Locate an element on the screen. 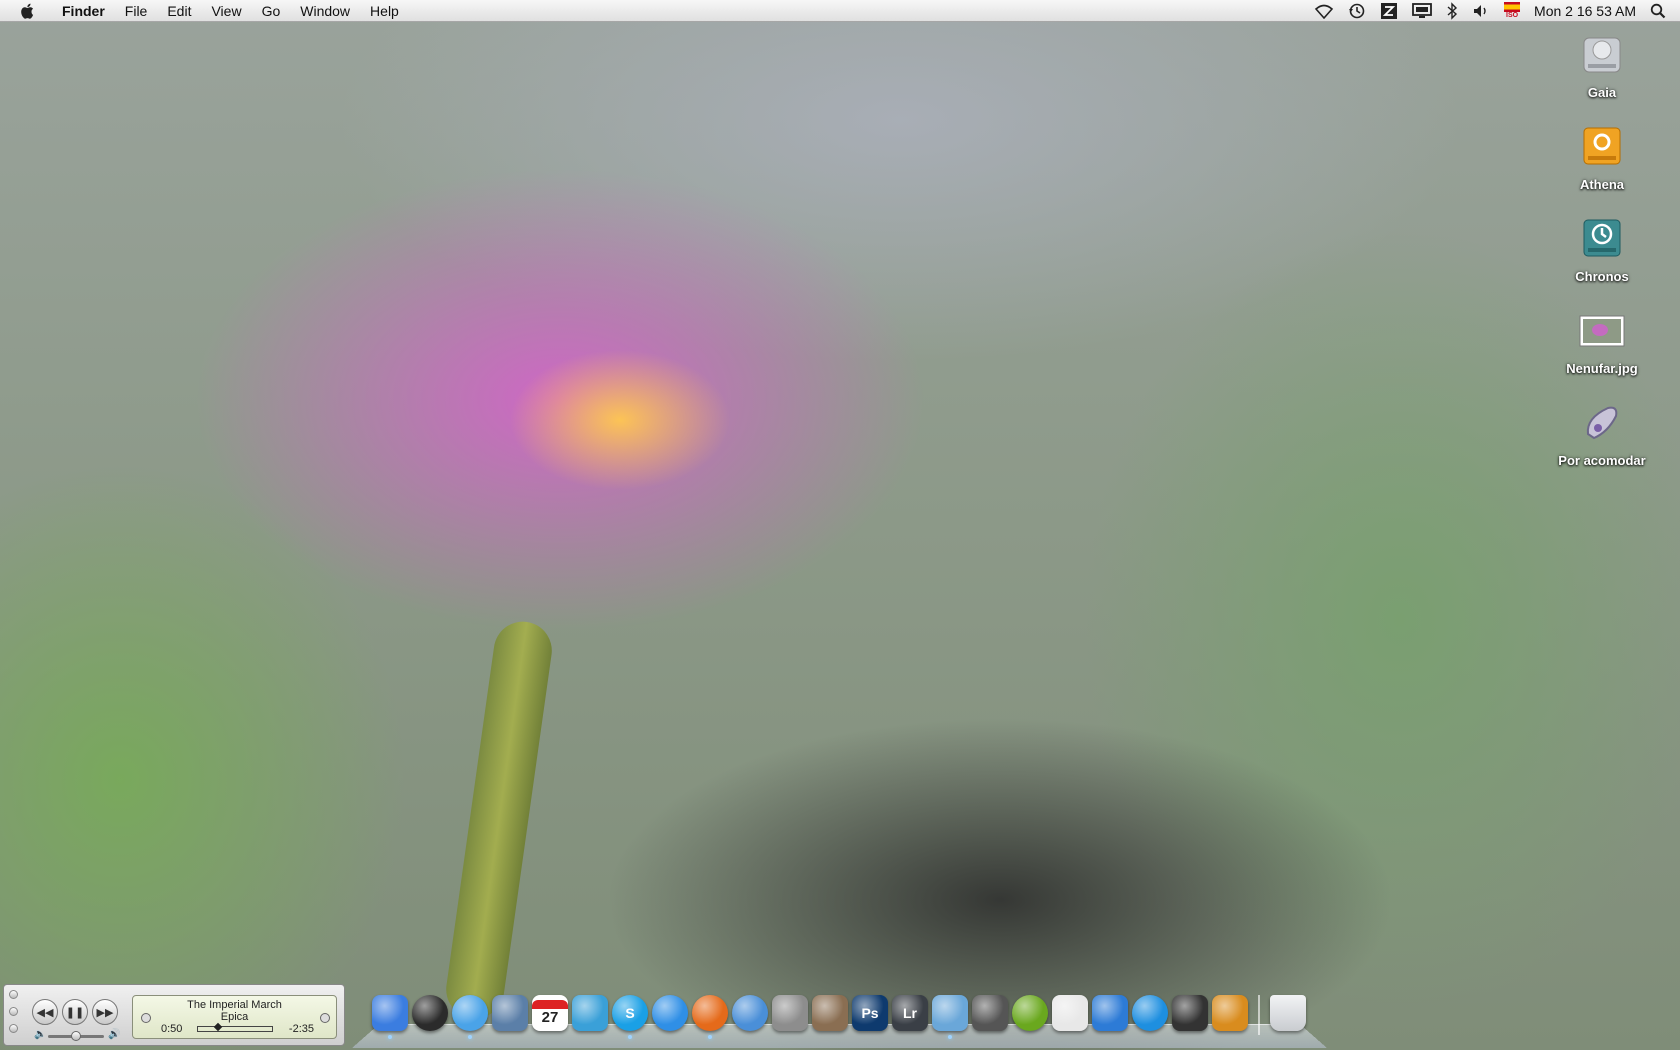 This screenshot has height=1050, width=1680. image-capture-icon is located at coordinates (790, 1013).